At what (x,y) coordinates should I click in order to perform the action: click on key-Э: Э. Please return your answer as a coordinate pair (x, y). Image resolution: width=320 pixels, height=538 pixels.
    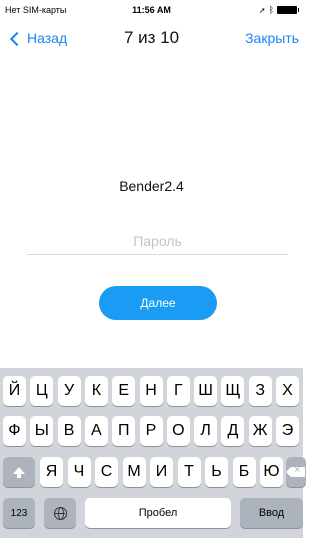
    Looking at the image, I should click on (287, 431).